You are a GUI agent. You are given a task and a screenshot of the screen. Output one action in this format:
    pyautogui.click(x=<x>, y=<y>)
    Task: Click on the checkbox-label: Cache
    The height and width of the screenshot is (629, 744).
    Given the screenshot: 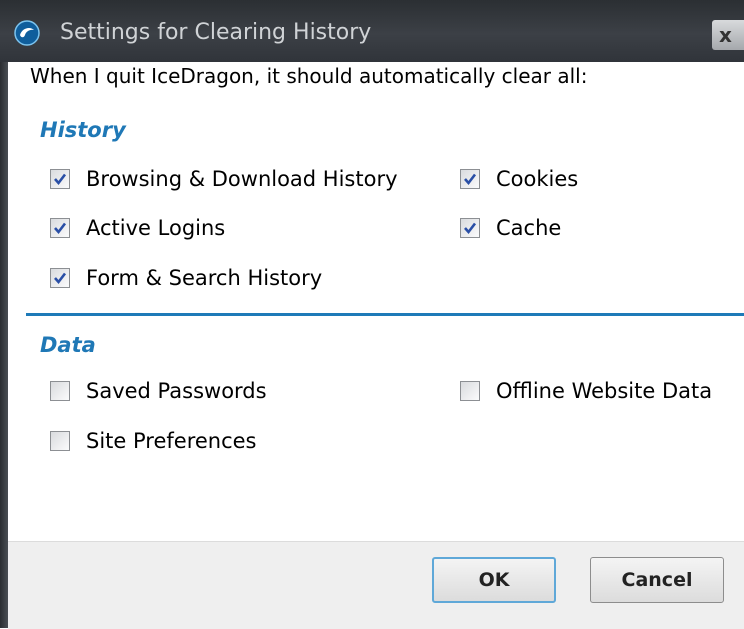 What is the action you would take?
    pyautogui.click(x=529, y=228)
    